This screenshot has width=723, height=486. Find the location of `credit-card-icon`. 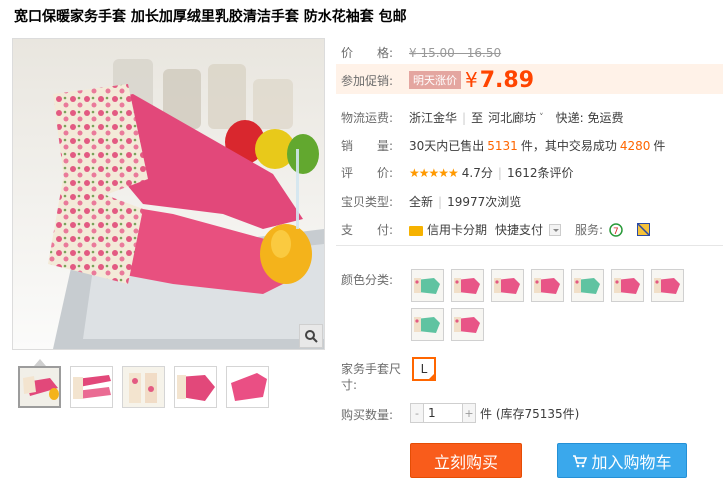

credit-card-icon is located at coordinates (416, 230).